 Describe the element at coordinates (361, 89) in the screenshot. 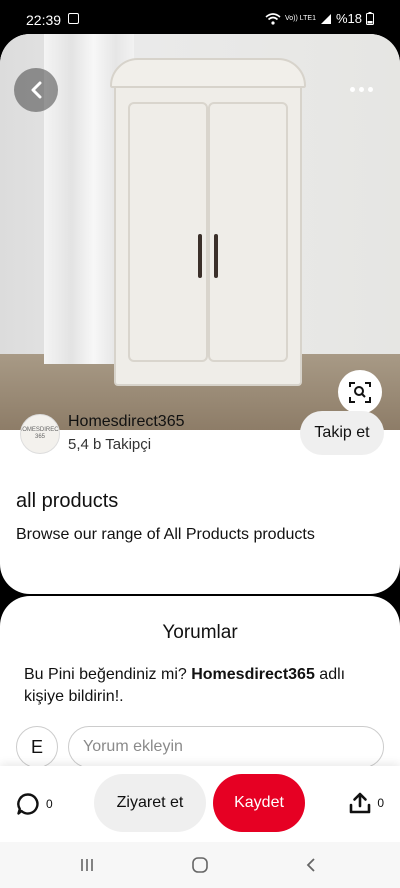

I see `more-options-icon` at that location.